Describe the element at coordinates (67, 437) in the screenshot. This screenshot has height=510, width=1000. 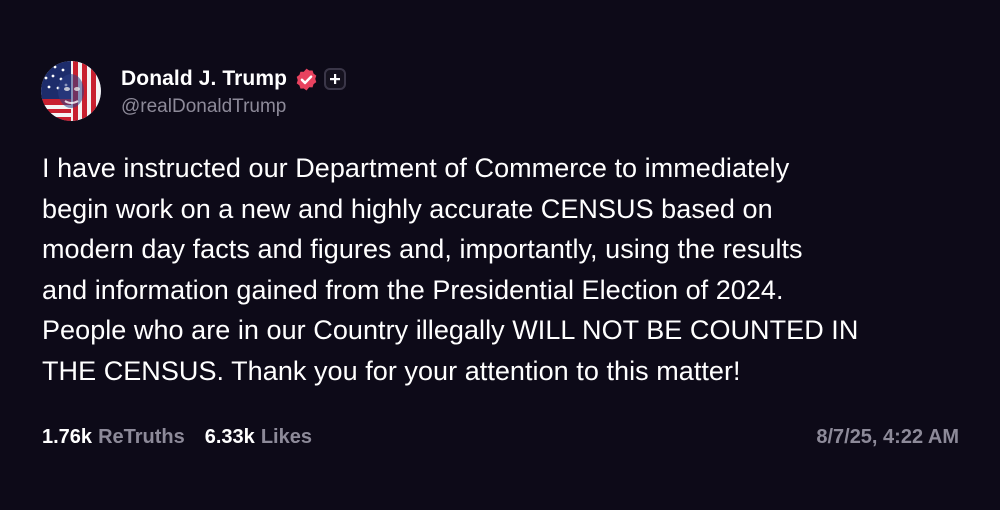
I see `retruths-count: 1.76k` at that location.